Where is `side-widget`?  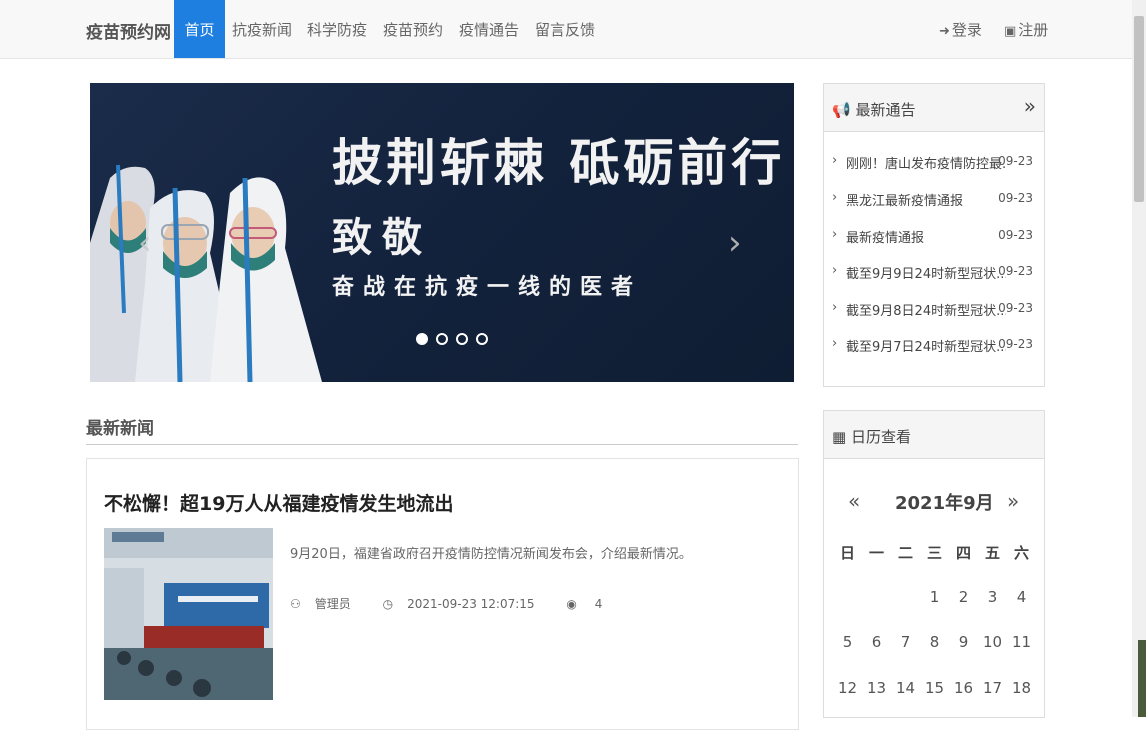 side-widget is located at coordinates (1142, 678).